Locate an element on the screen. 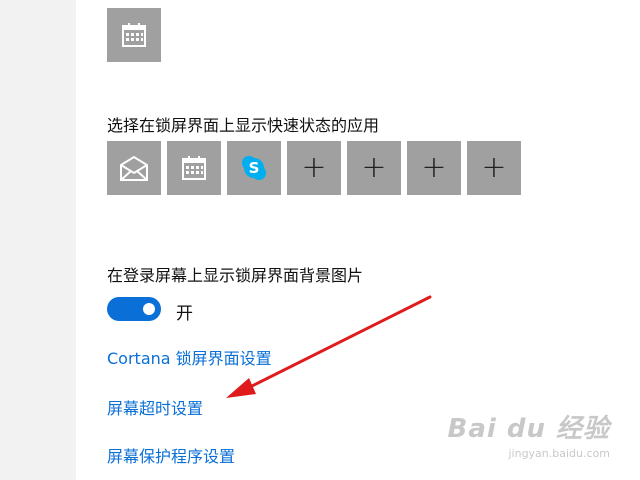  skype-glyph: S is located at coordinates (254, 168).